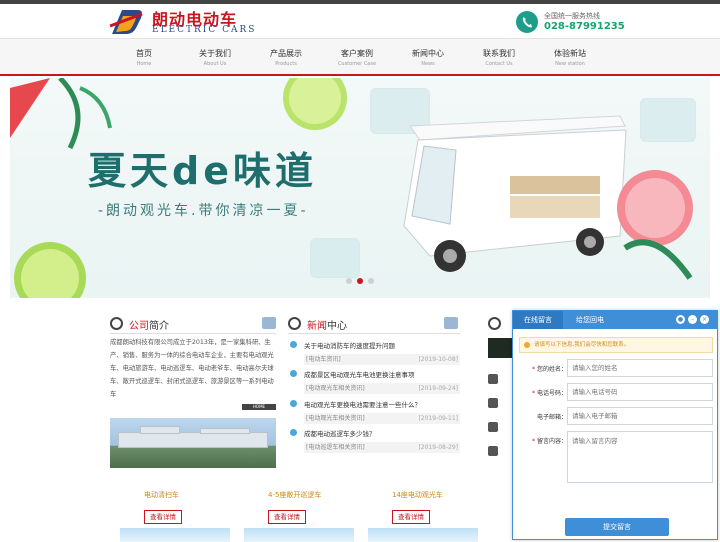 This screenshot has height=542, width=720. Describe the element at coordinates (590, 320) in the screenshot. I see `tab-callback: 给您回电` at that location.